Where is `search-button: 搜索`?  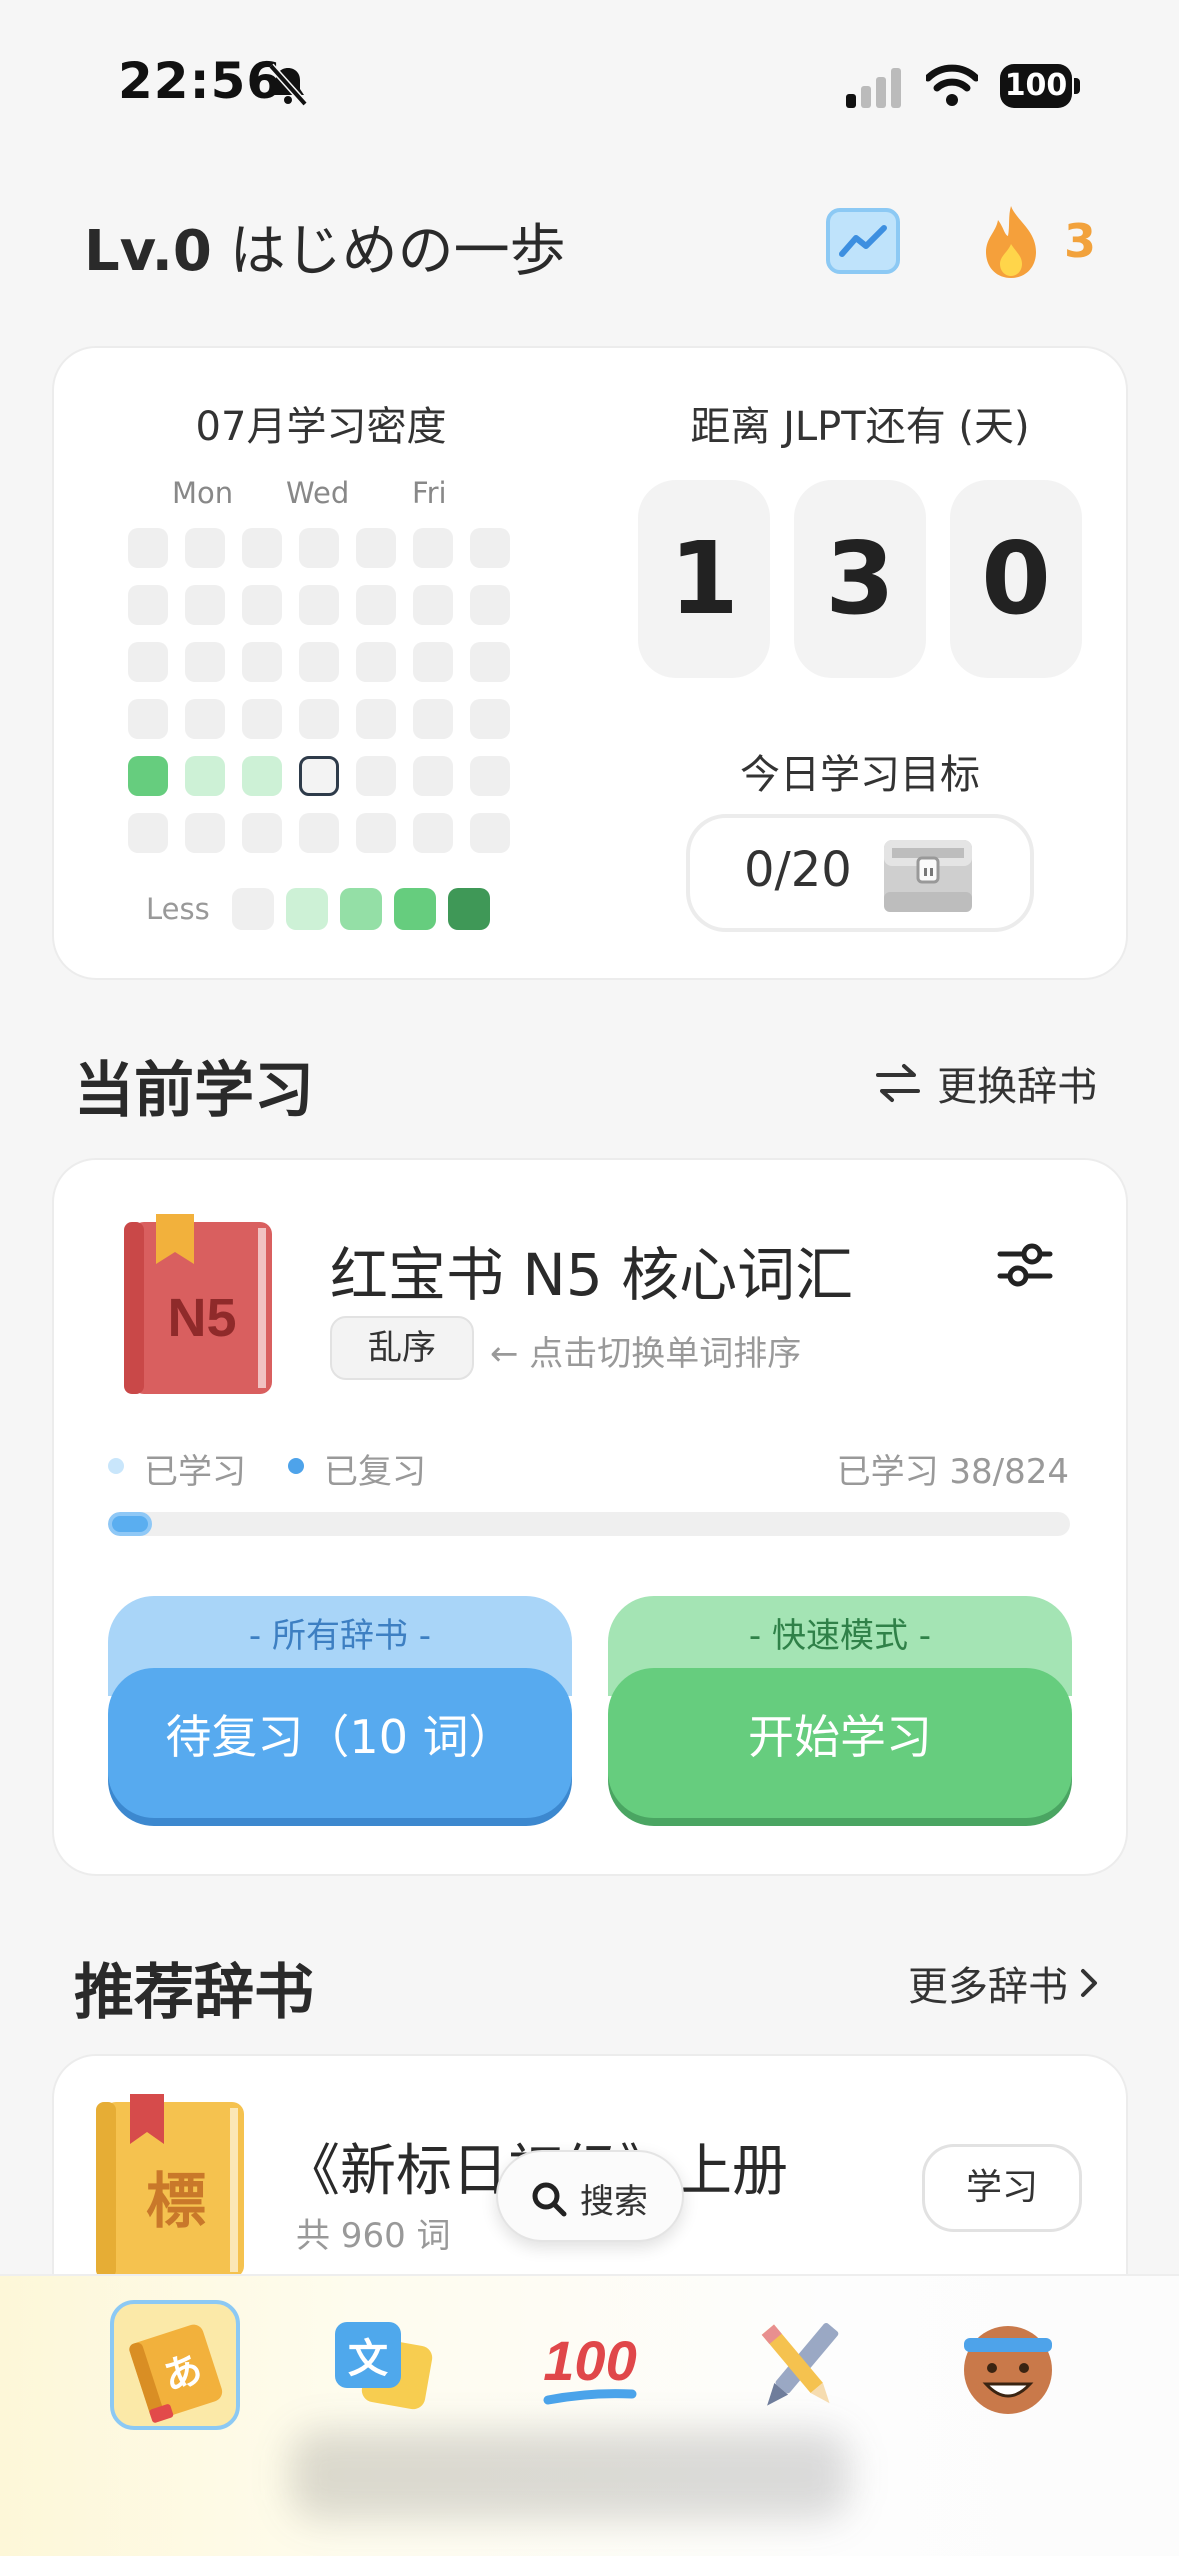
search-button: 搜索 is located at coordinates (590, 2196).